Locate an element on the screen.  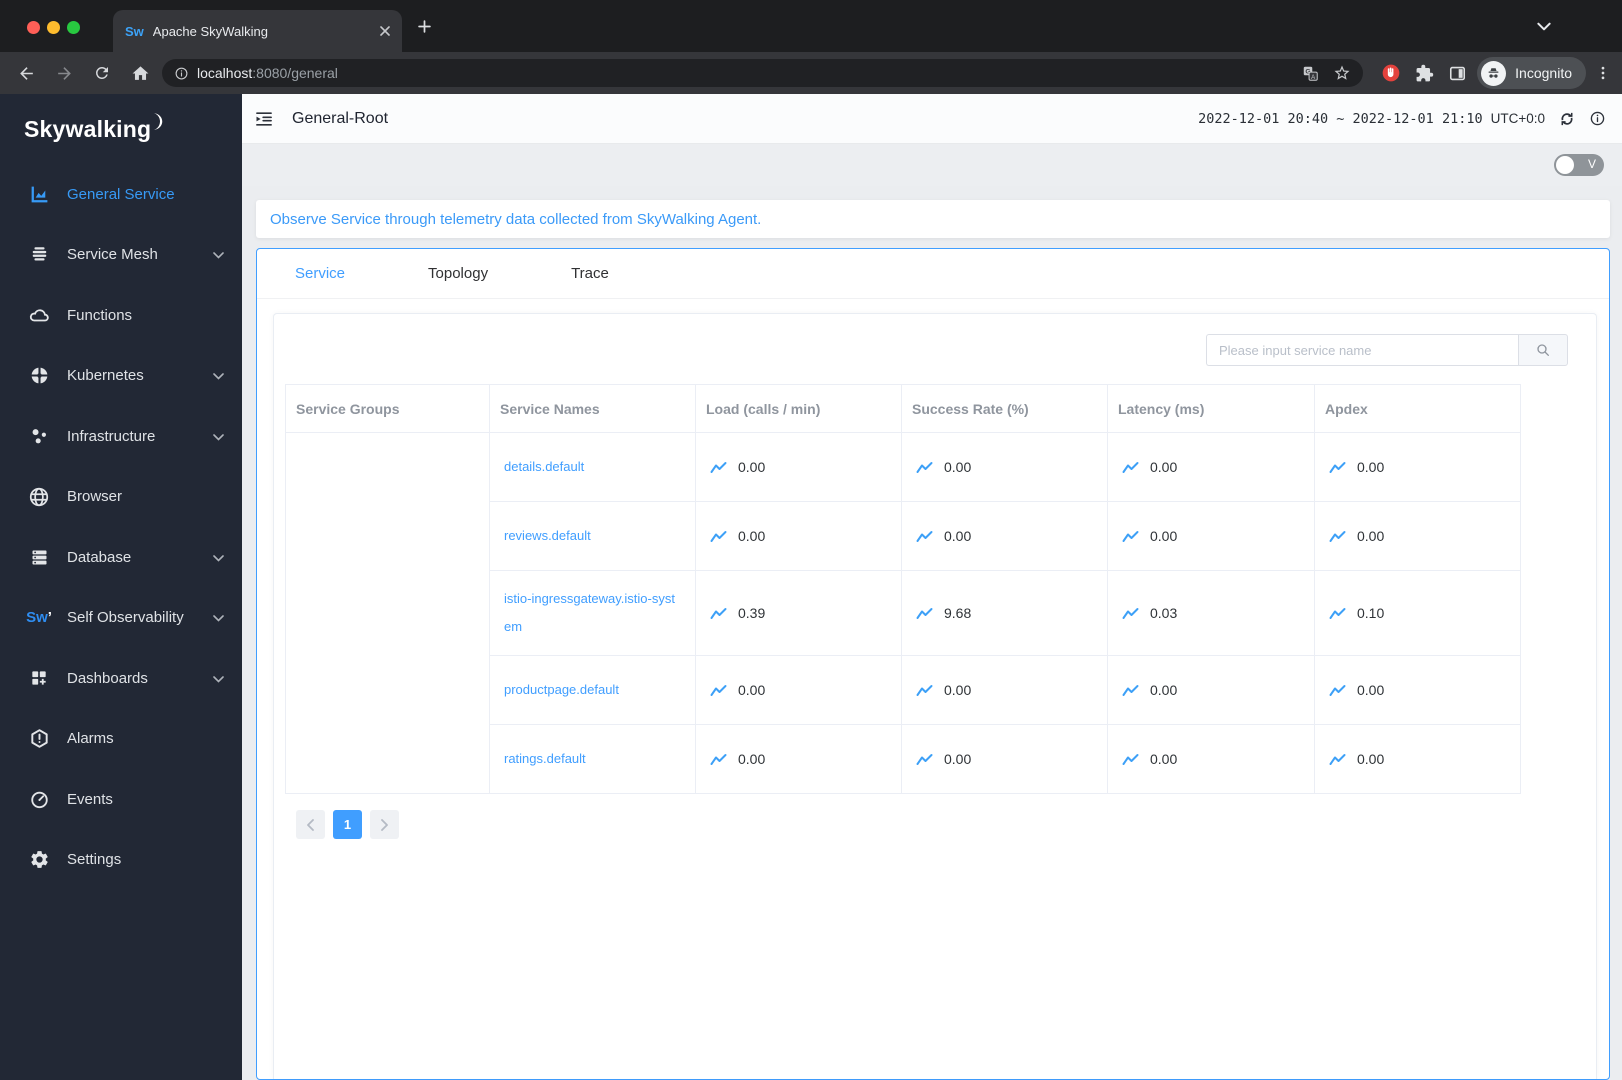
service-link: ratings.default is located at coordinates (545, 758).